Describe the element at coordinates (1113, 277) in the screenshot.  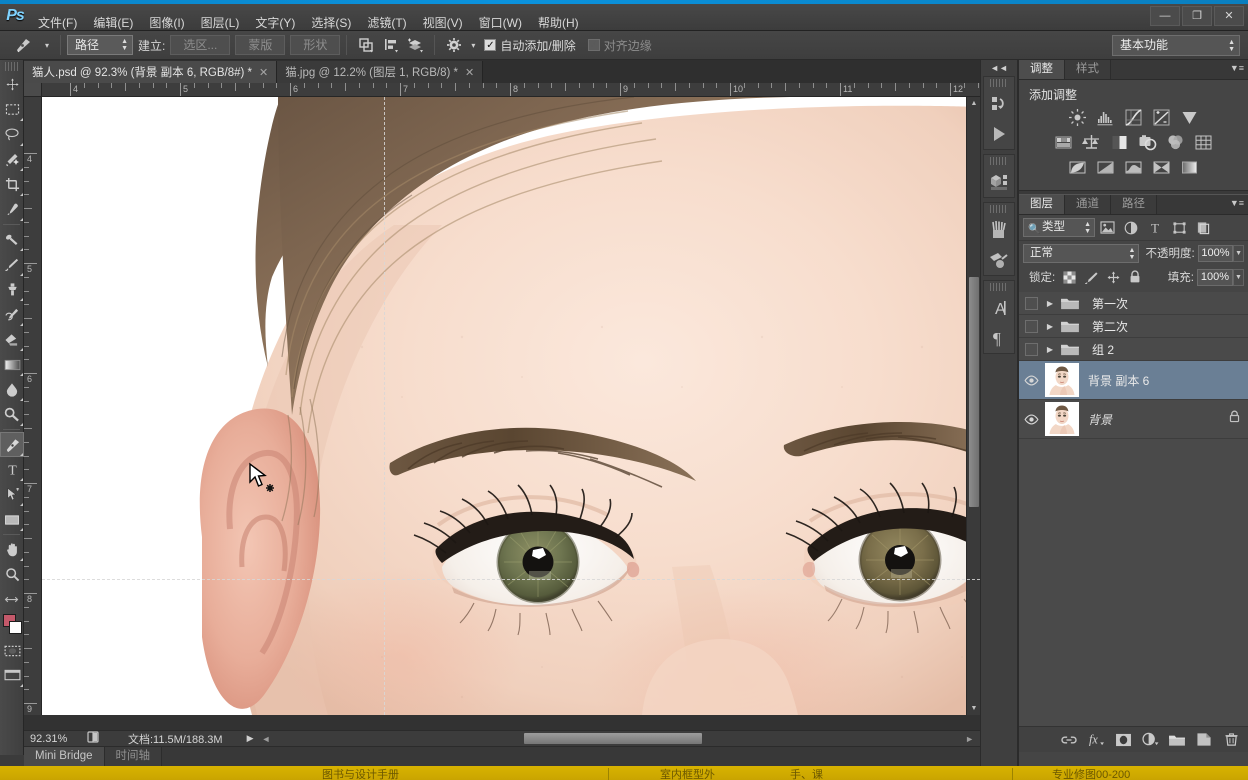
I see `lock-position-icon` at that location.